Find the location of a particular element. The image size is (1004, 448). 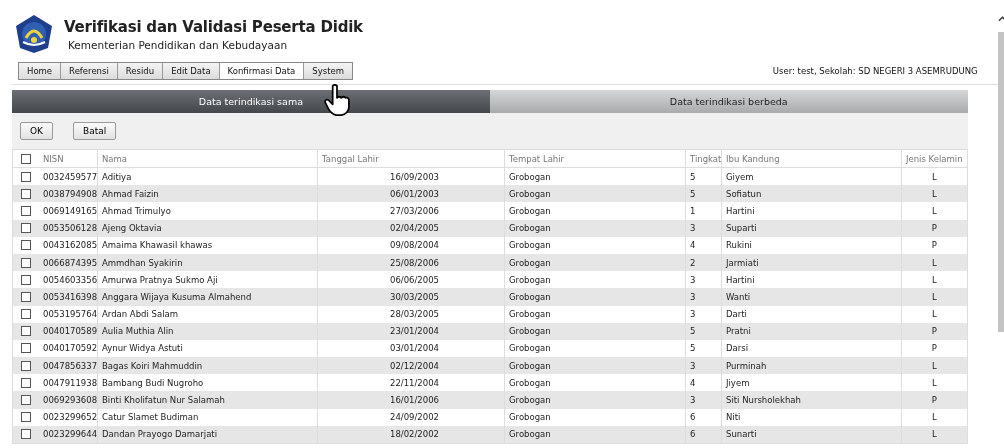

table-cell: 02/12/2004 is located at coordinates (410, 366).